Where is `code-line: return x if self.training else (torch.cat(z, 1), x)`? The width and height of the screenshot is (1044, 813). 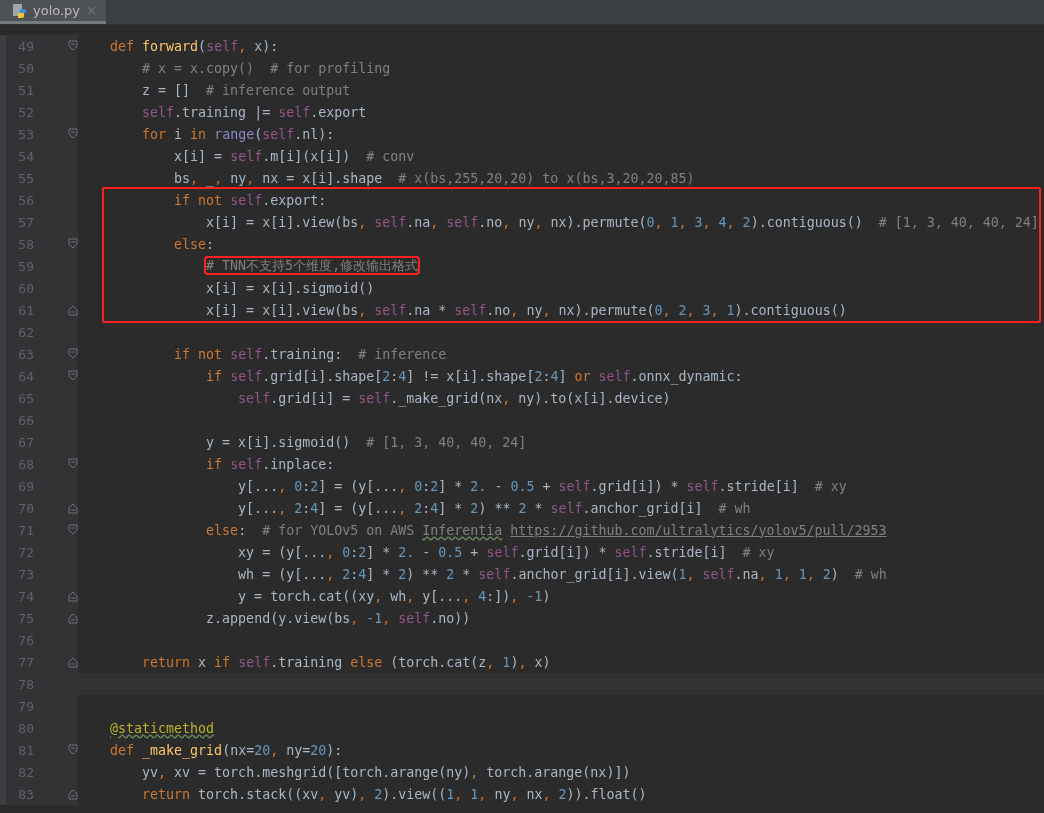
code-line: return x if self.training else (torch.cat(z, 1), x) is located at coordinates (346, 662).